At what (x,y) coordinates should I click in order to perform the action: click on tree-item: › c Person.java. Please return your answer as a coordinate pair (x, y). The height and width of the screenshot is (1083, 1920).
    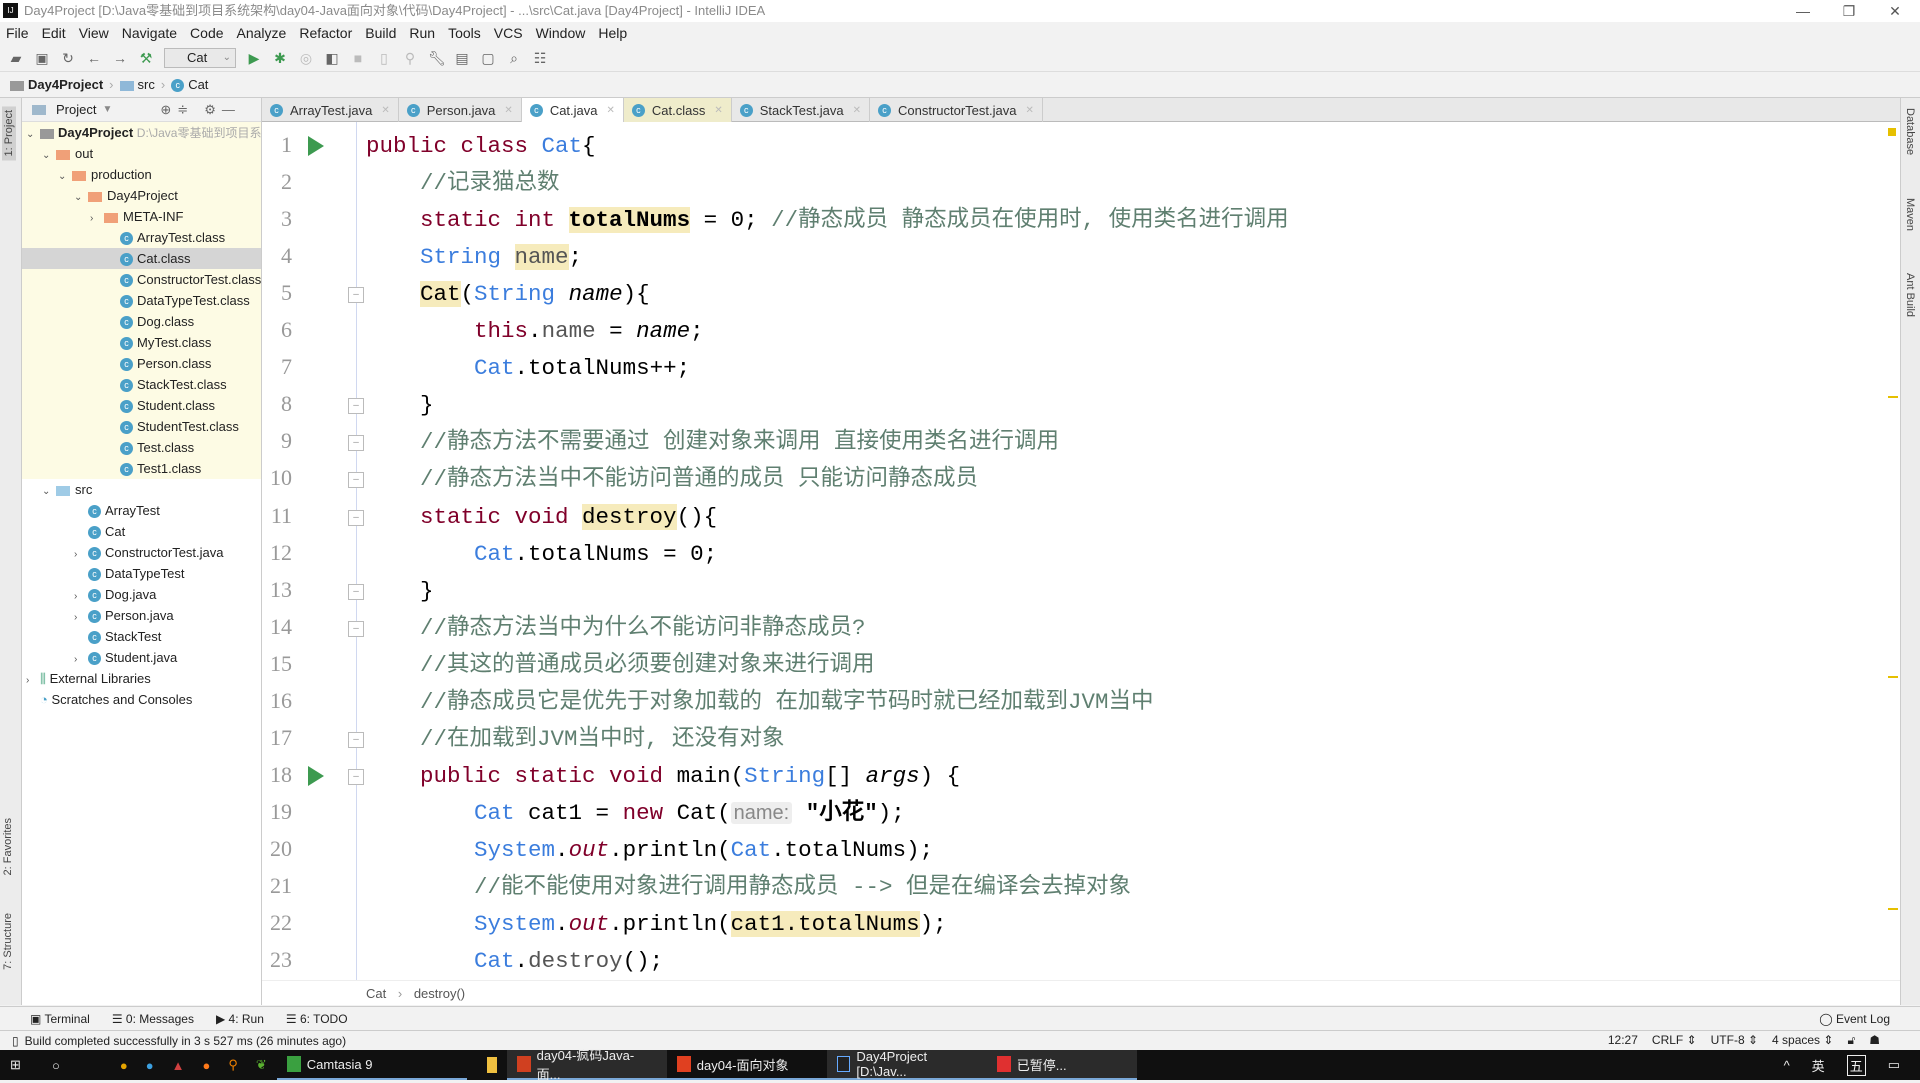
    Looking at the image, I should click on (141, 615).